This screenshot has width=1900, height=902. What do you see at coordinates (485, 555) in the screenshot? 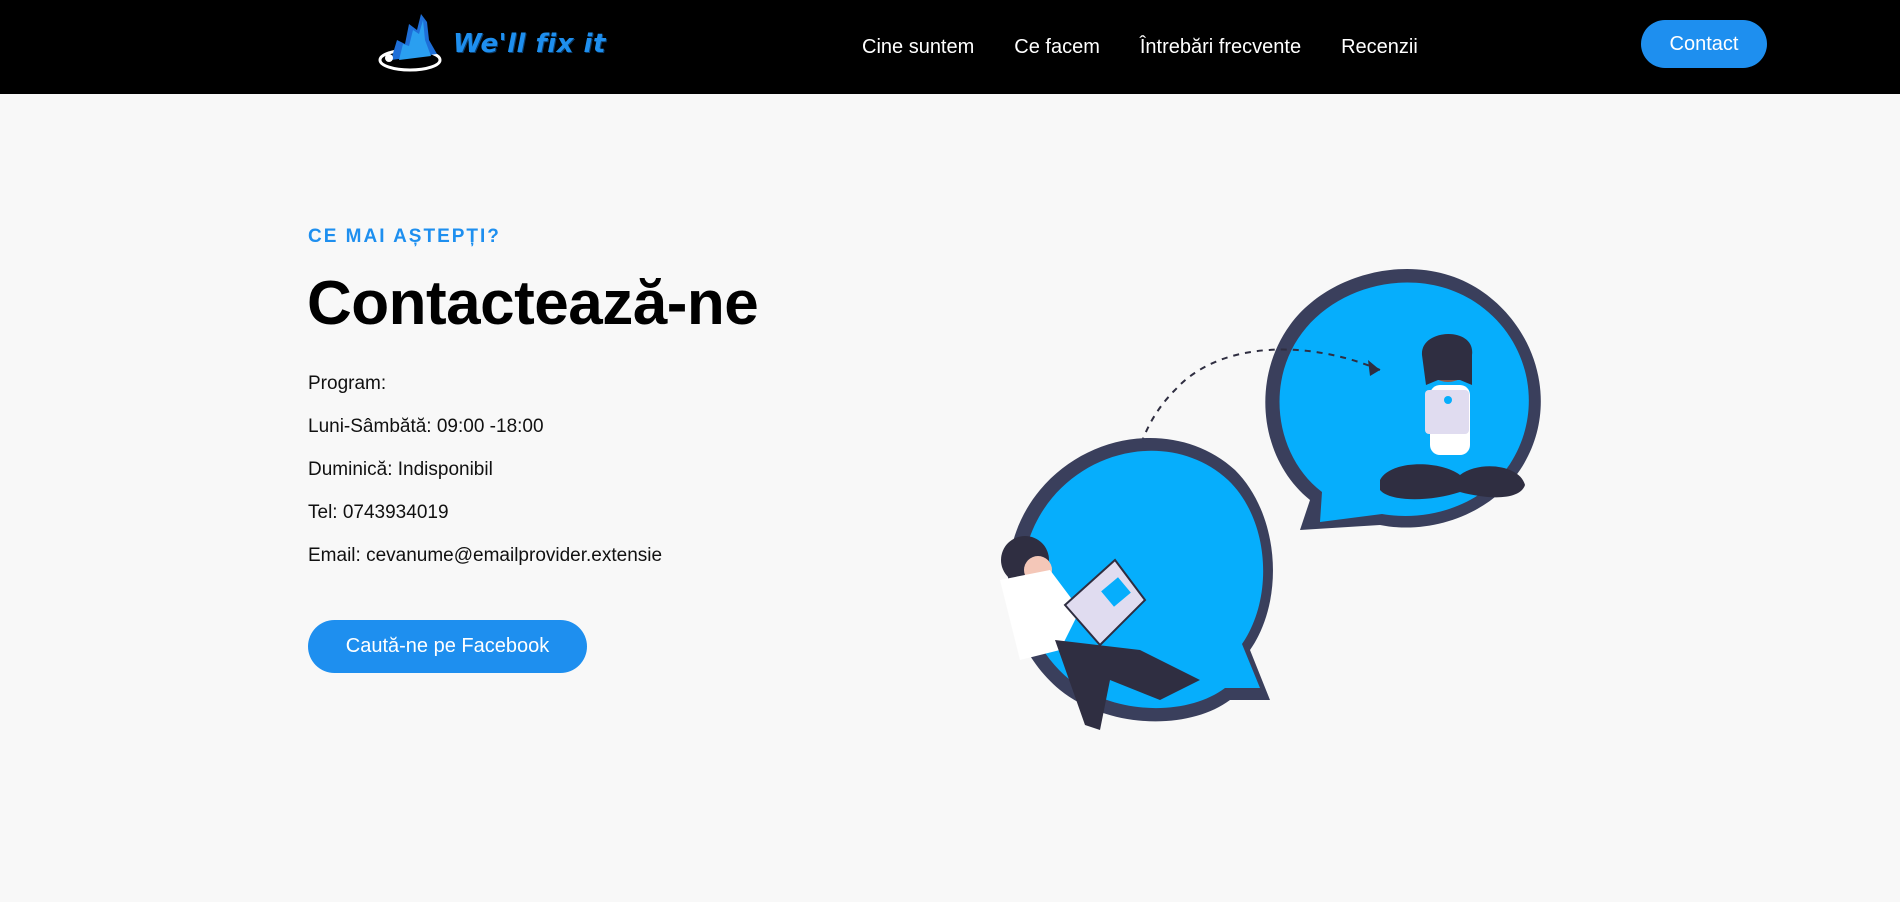
I see `email-address: Email: cevanume@emailprovider.extensie` at bounding box center [485, 555].